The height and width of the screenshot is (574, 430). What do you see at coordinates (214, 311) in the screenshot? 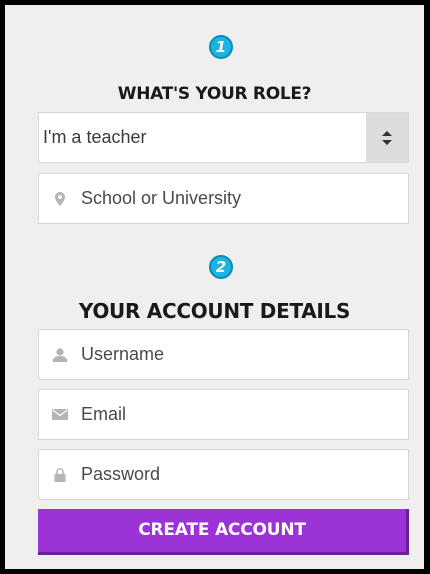
I see `account-heading: YOUR ACCOUNT DETAILS` at bounding box center [214, 311].